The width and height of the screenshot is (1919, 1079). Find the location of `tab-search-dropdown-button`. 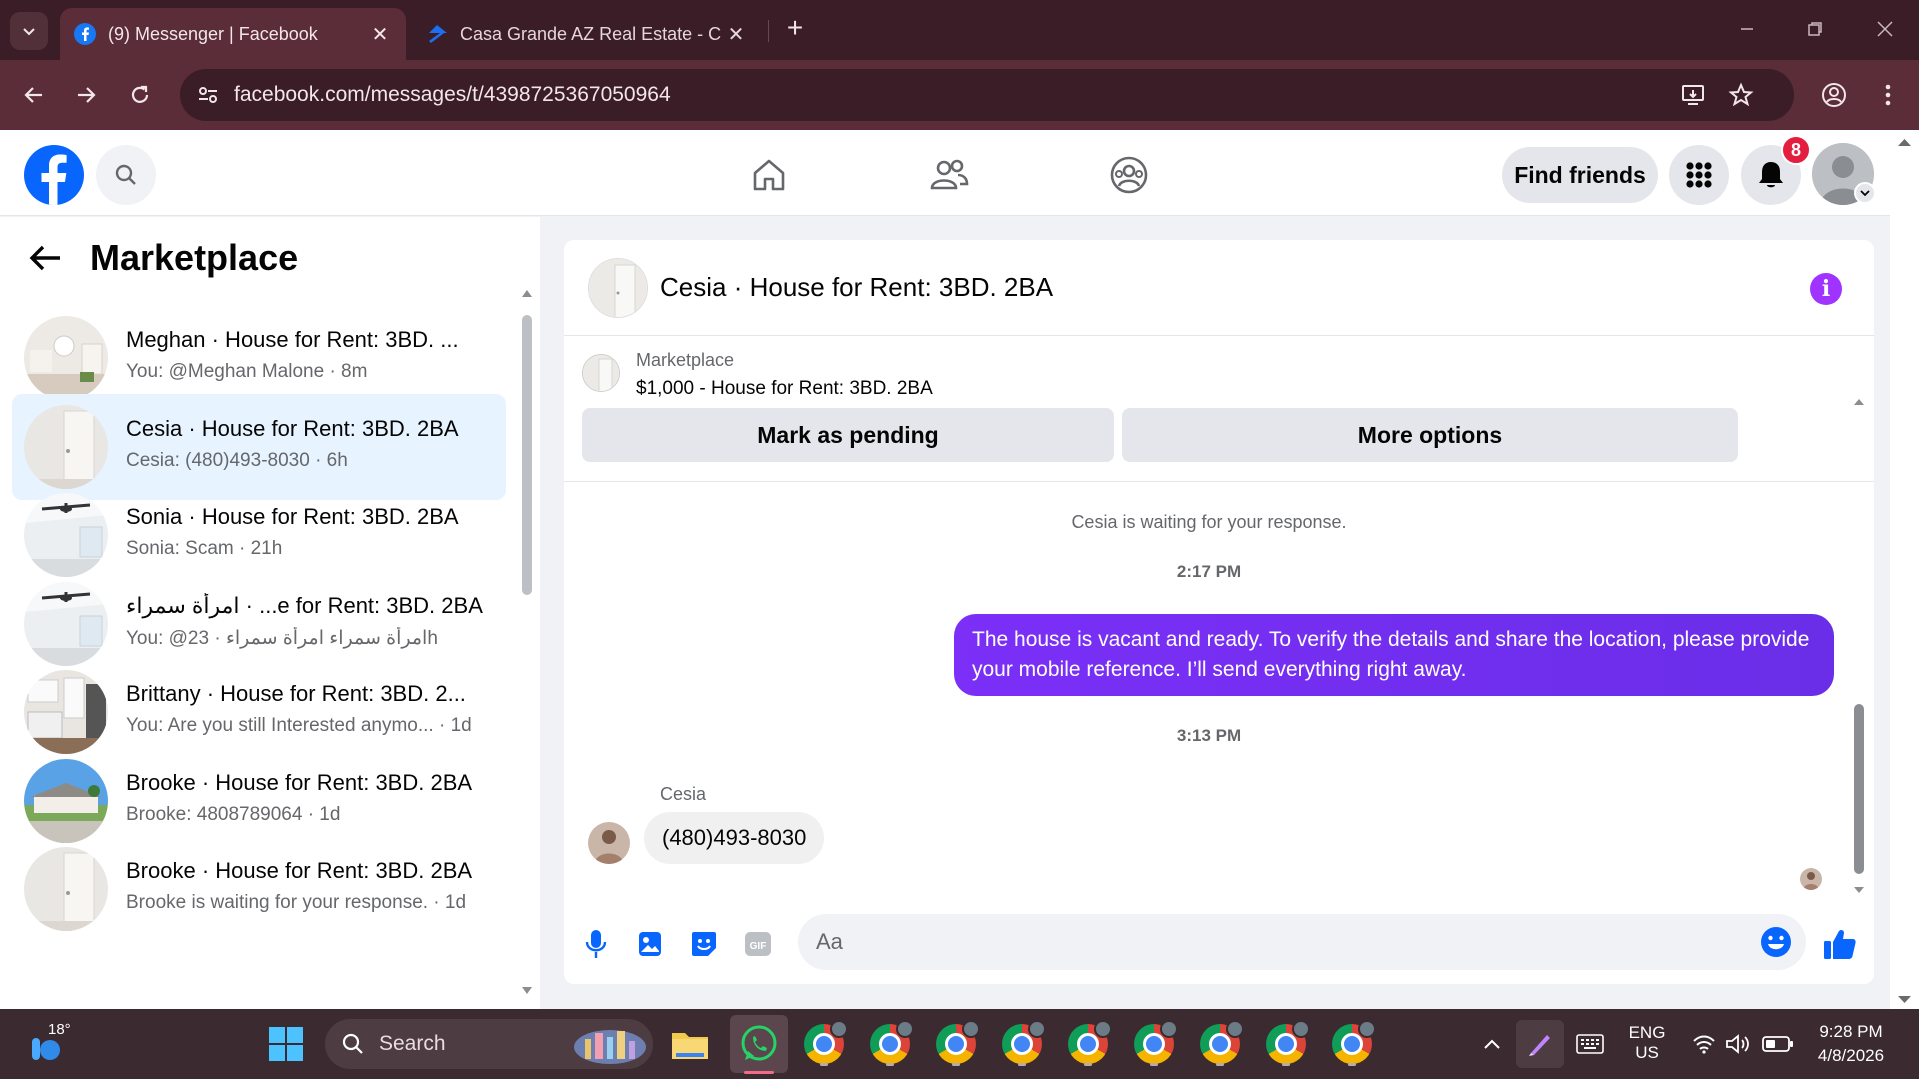

tab-search-dropdown-button is located at coordinates (29, 31).